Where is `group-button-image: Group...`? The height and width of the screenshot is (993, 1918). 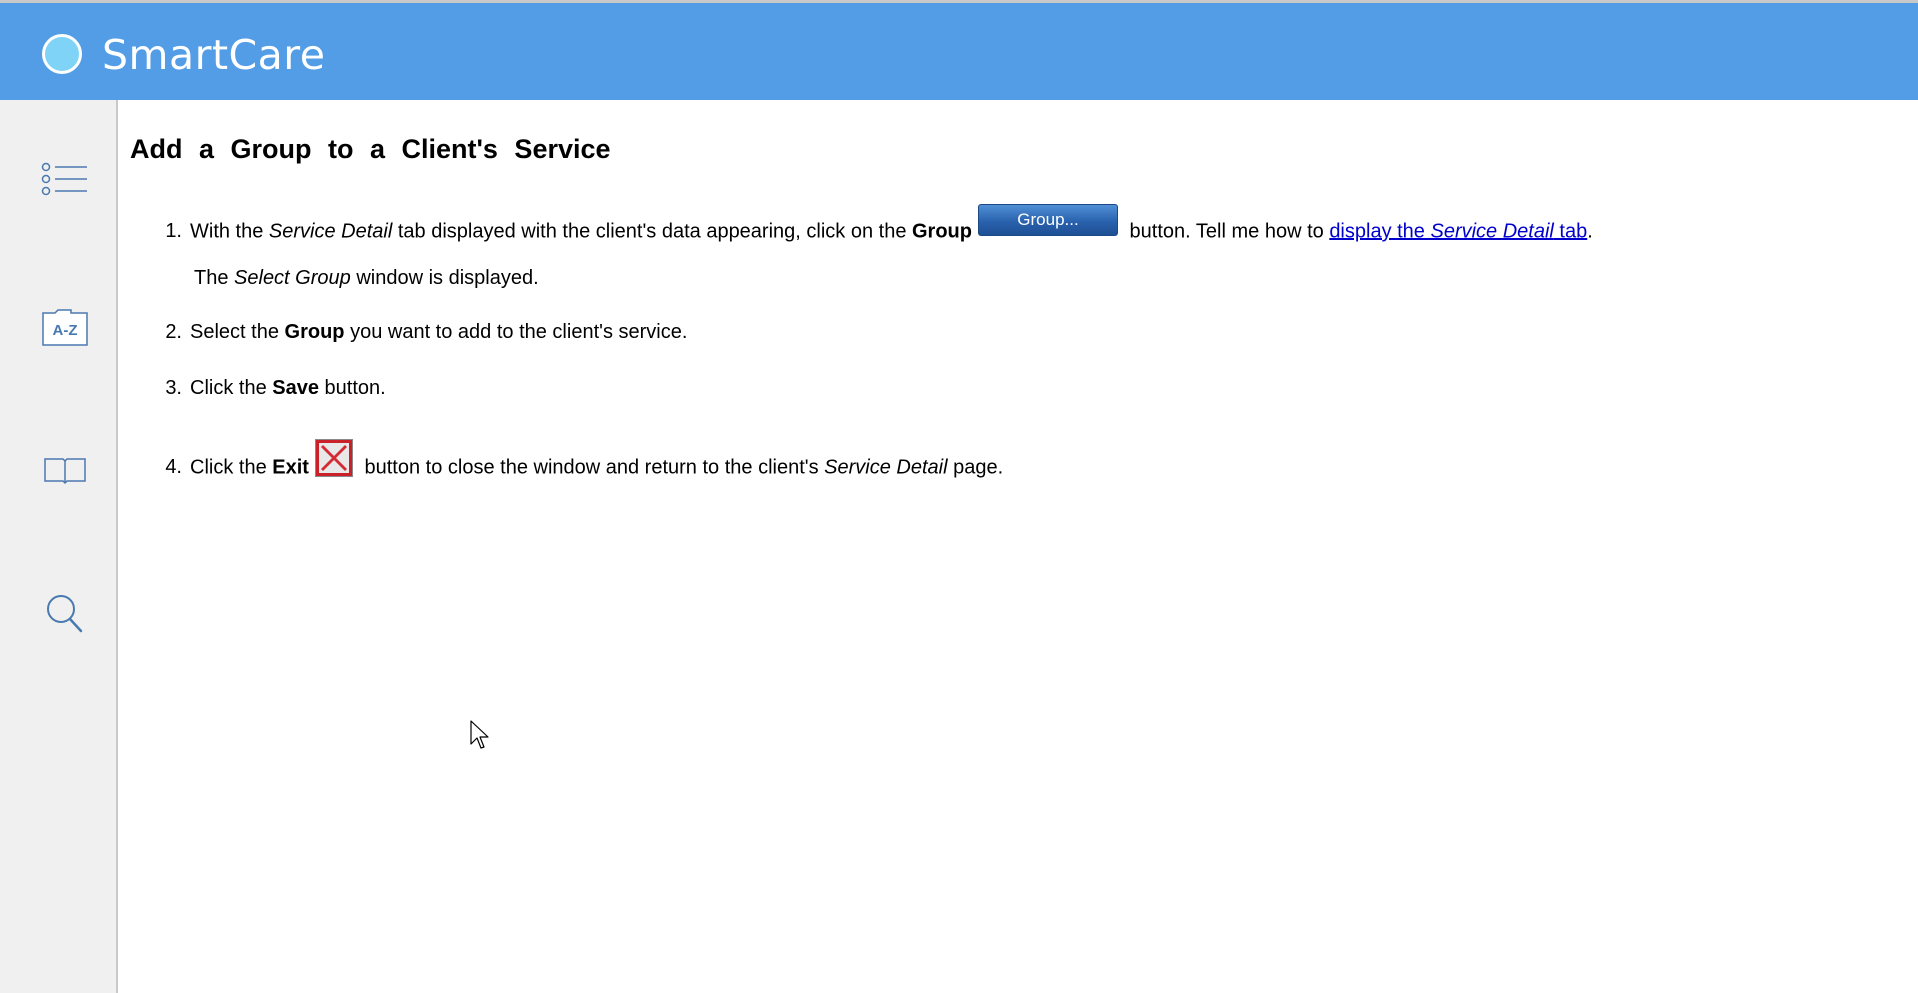 group-button-image: Group... is located at coordinates (1048, 220).